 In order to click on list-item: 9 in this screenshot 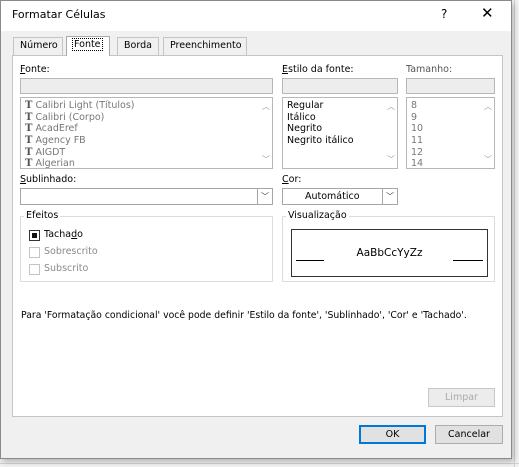, I will do `click(445, 118)`.